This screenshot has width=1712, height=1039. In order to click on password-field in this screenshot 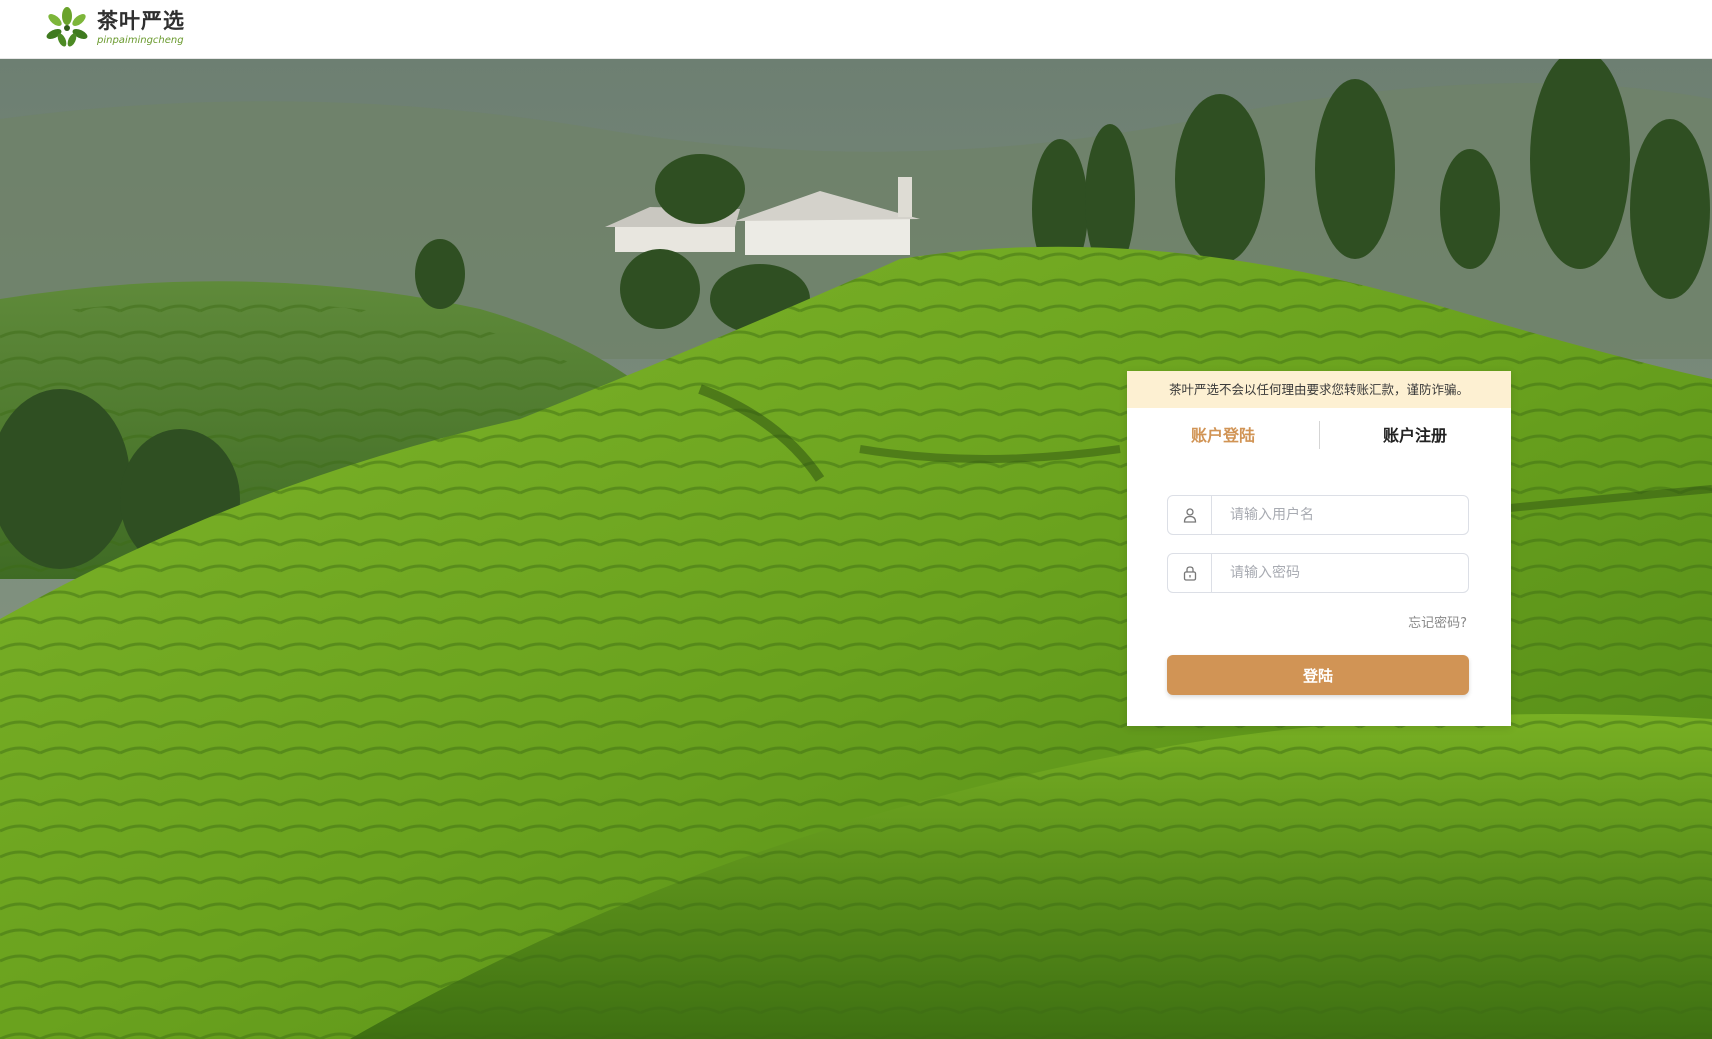, I will do `click(1318, 573)`.